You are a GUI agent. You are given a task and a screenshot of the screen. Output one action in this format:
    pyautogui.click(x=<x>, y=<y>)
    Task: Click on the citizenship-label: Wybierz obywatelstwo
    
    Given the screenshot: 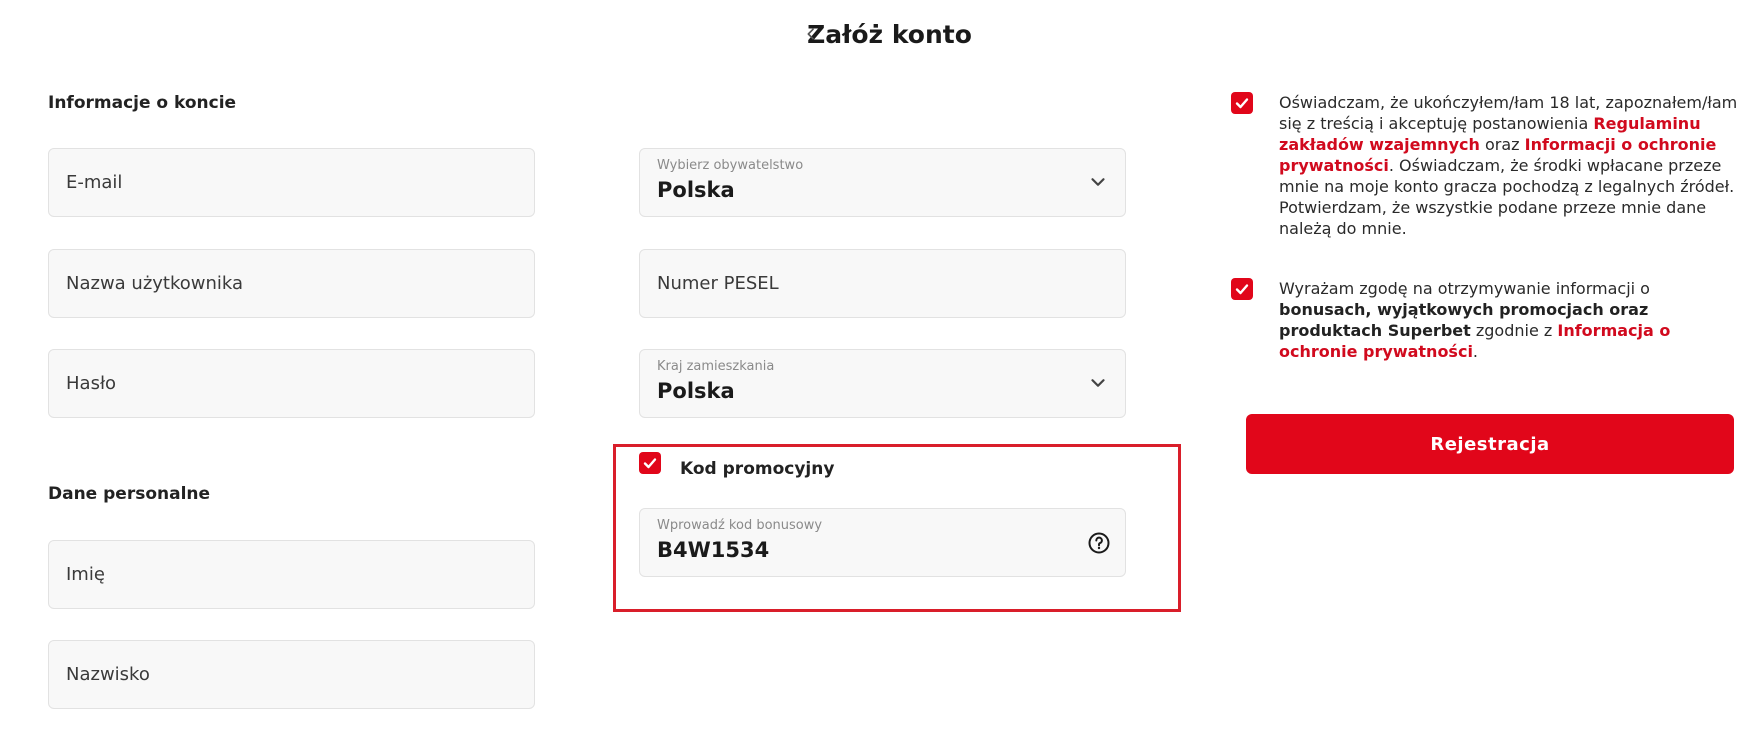 What is the action you would take?
    pyautogui.click(x=730, y=165)
    